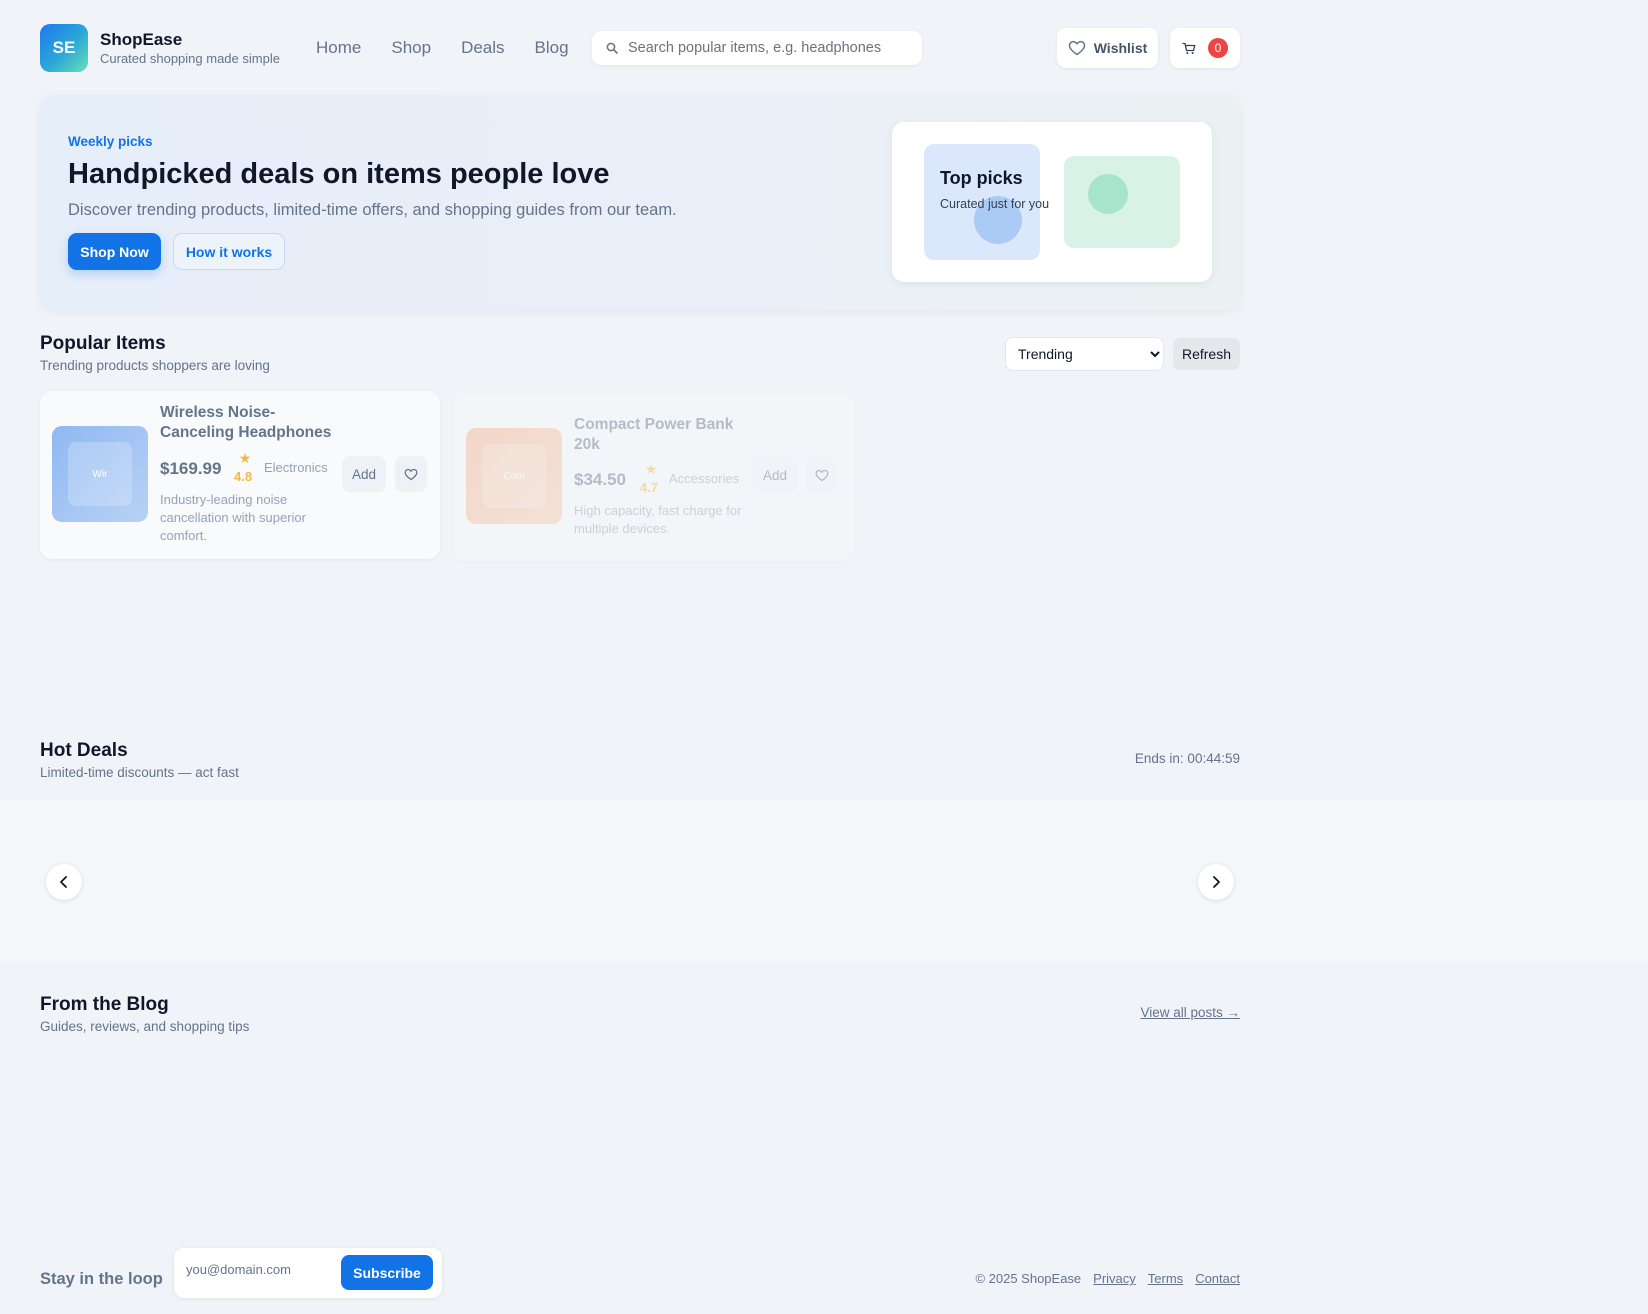 The image size is (1648, 1314). Describe the element at coordinates (64, 48) in the screenshot. I see `logo-badge: SE` at that location.